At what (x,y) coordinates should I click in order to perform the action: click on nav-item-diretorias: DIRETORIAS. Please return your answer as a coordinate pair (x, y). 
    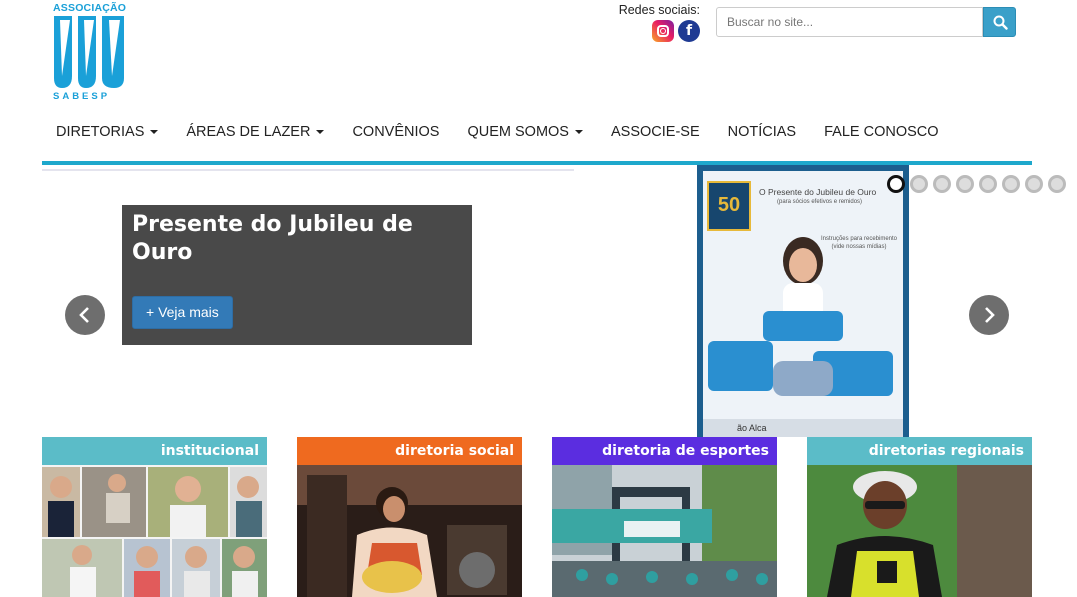
    Looking at the image, I should click on (107, 131).